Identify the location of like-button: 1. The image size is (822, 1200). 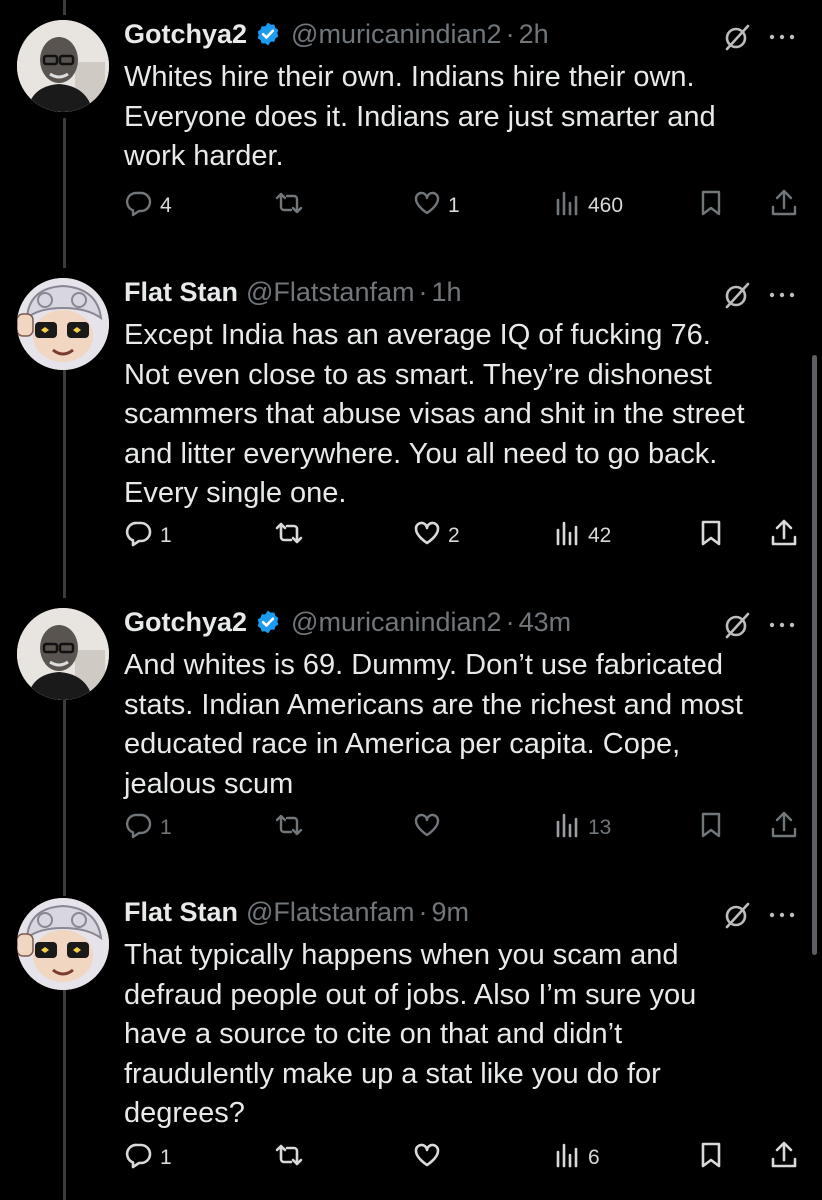
(436, 206).